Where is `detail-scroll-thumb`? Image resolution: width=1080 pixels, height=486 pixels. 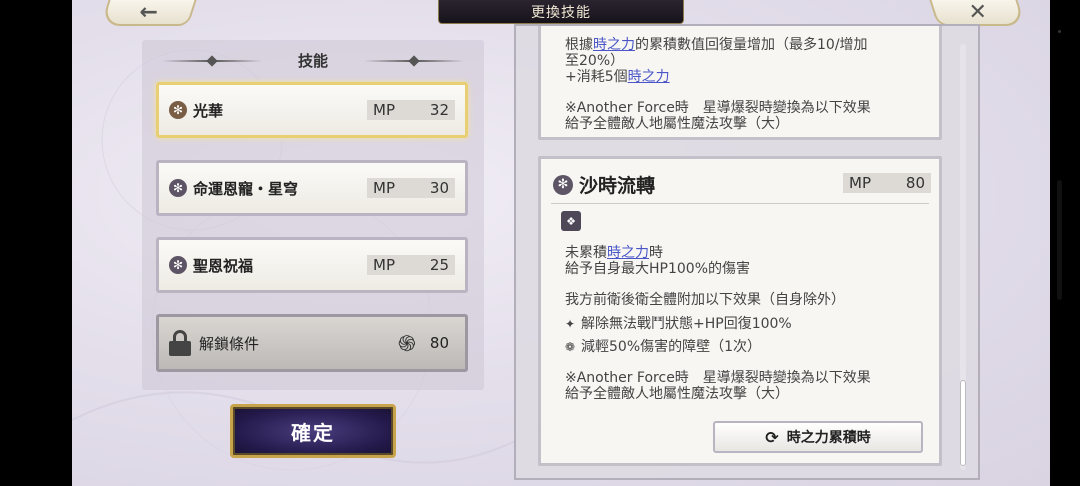
detail-scroll-thumb is located at coordinates (963, 423).